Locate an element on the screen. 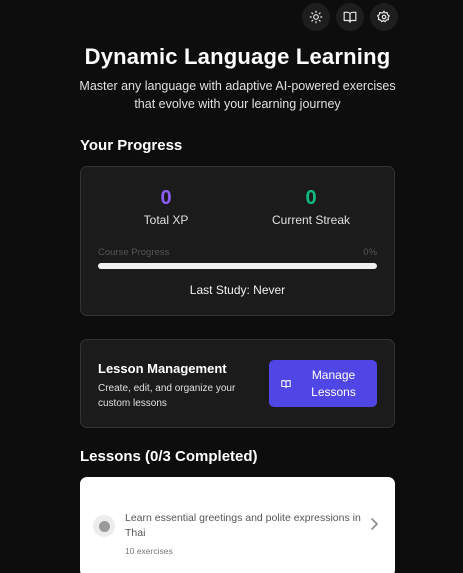 This screenshot has height=573, width=463. lesson-status-icon is located at coordinates (104, 526).